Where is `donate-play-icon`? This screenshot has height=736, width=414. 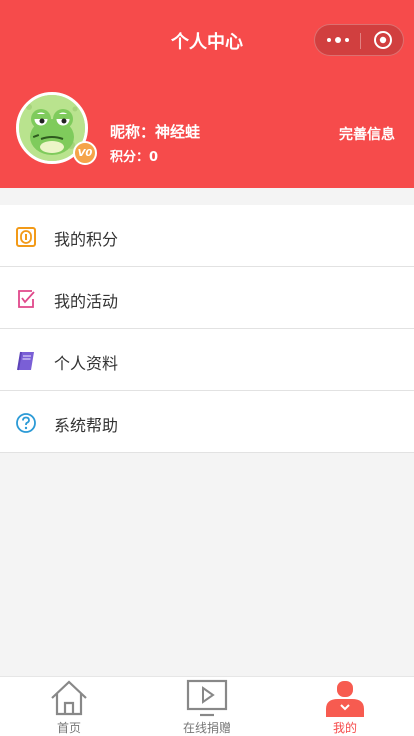 donate-play-icon is located at coordinates (207, 700).